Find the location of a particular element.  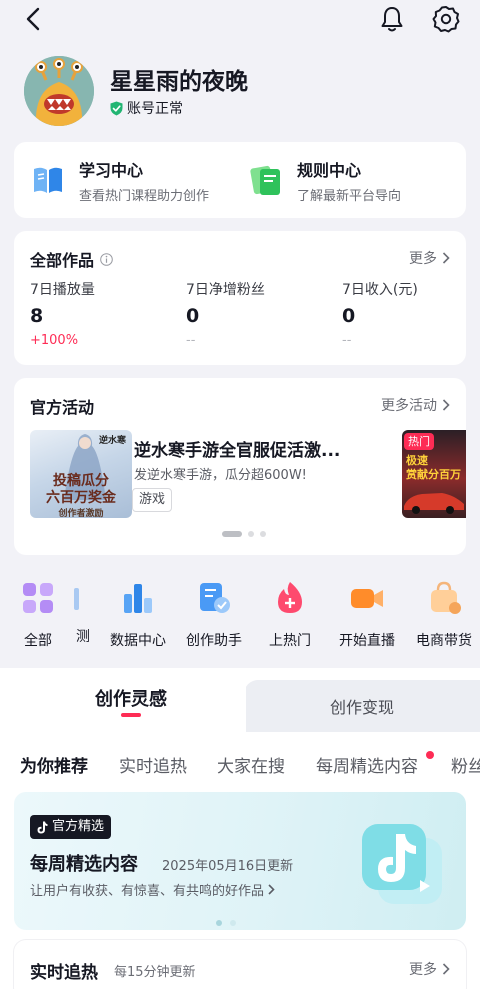

learning-center: 学习中心 查看热门课程助力创作 is located at coordinates (119, 180).